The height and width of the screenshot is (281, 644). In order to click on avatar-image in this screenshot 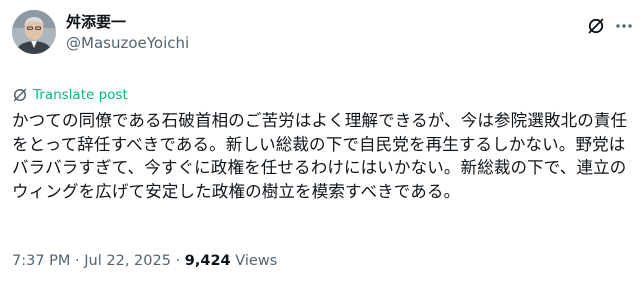, I will do `click(34, 32)`.